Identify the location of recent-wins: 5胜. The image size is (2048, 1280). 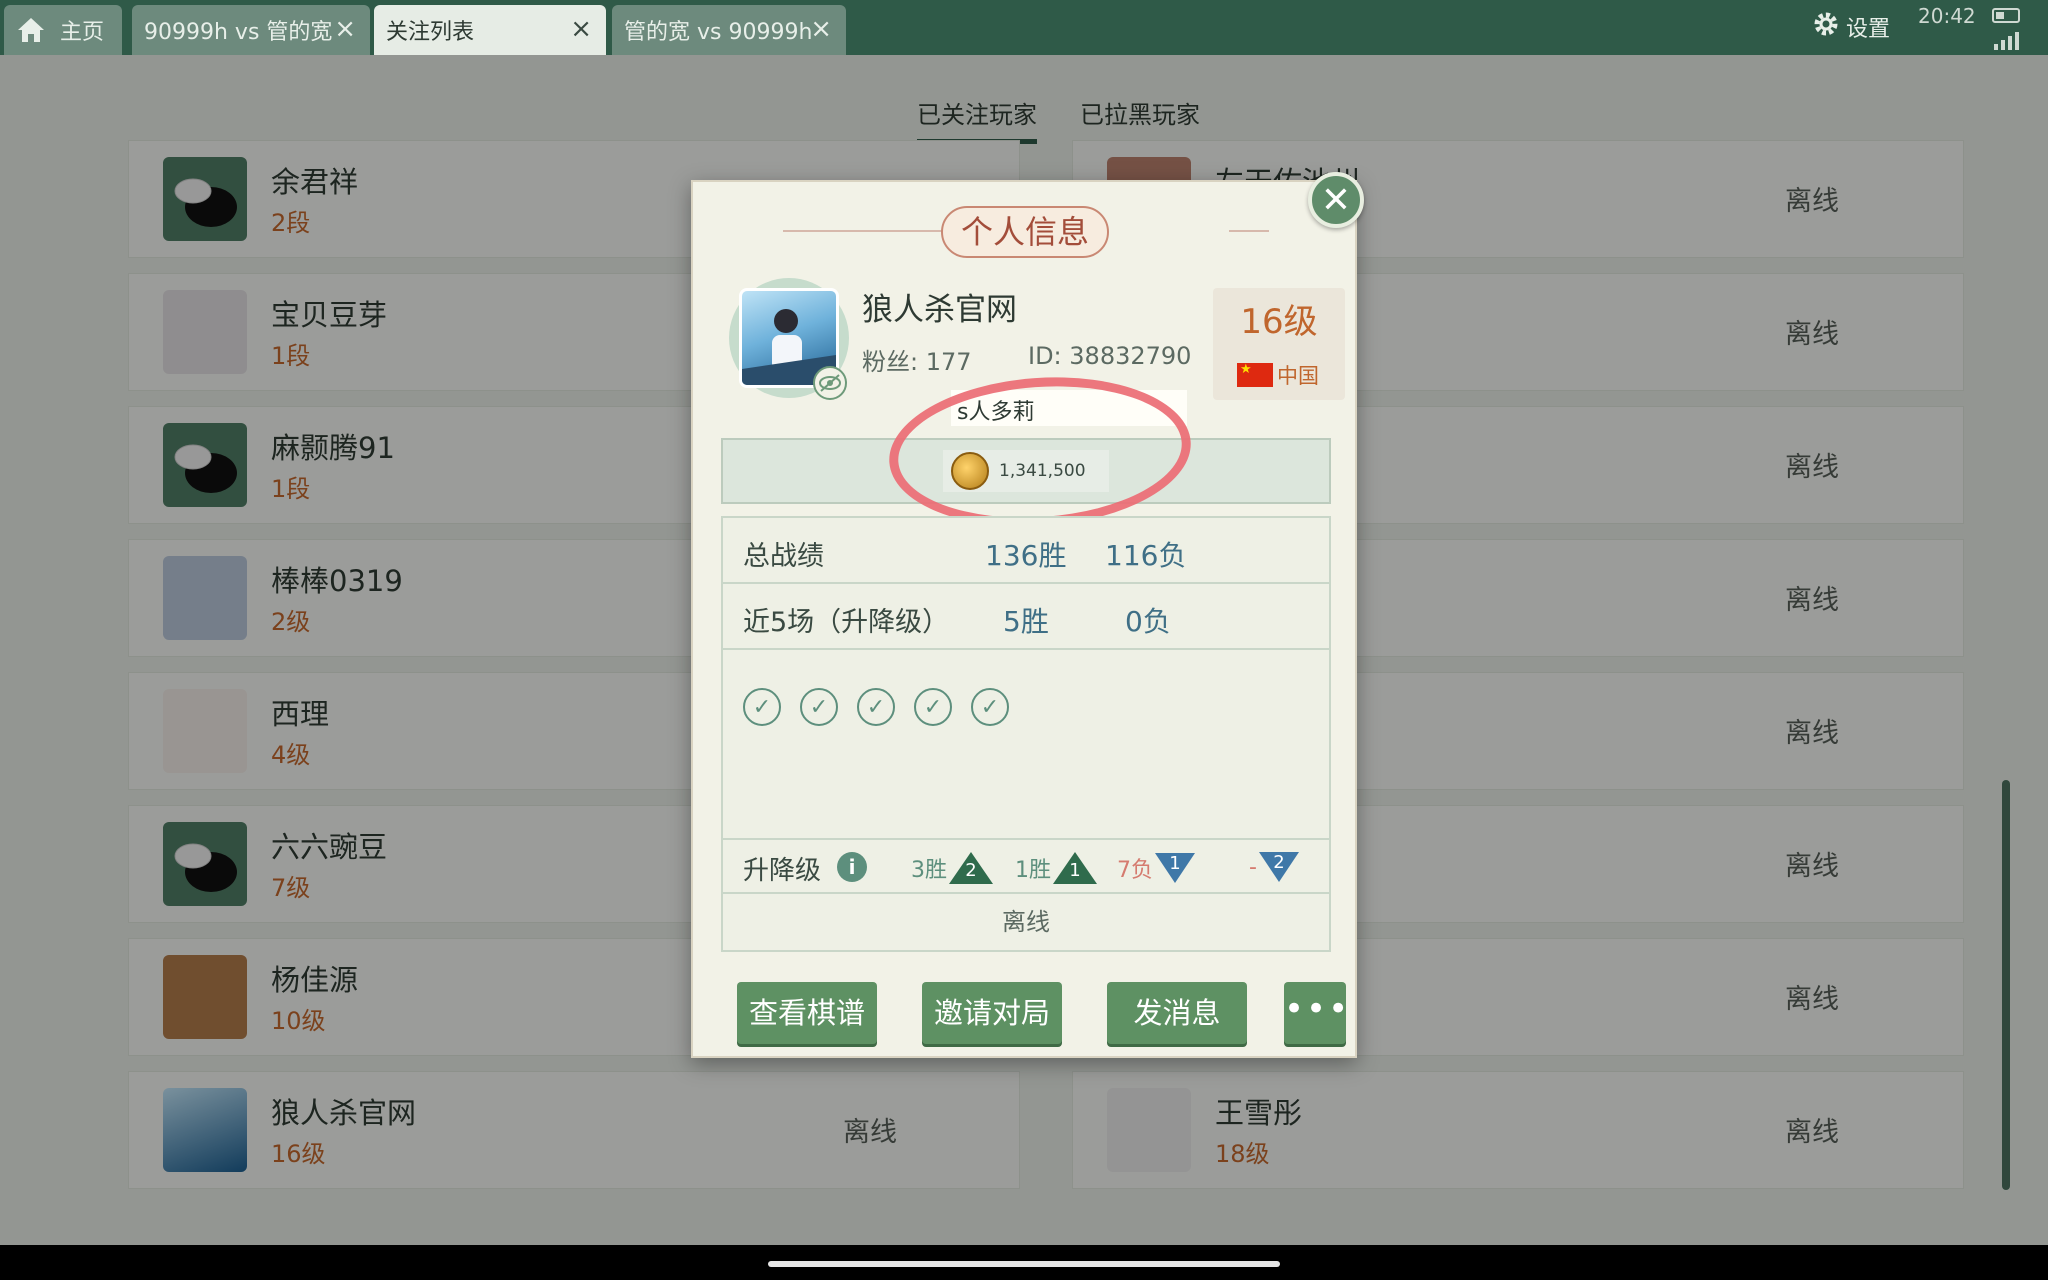
(1026, 621).